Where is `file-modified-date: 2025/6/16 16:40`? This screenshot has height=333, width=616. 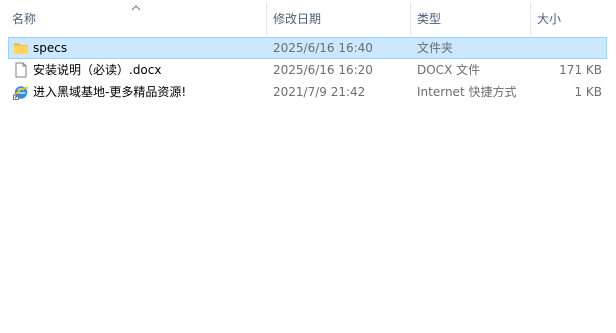 file-modified-date: 2025/6/16 16:40 is located at coordinates (323, 48).